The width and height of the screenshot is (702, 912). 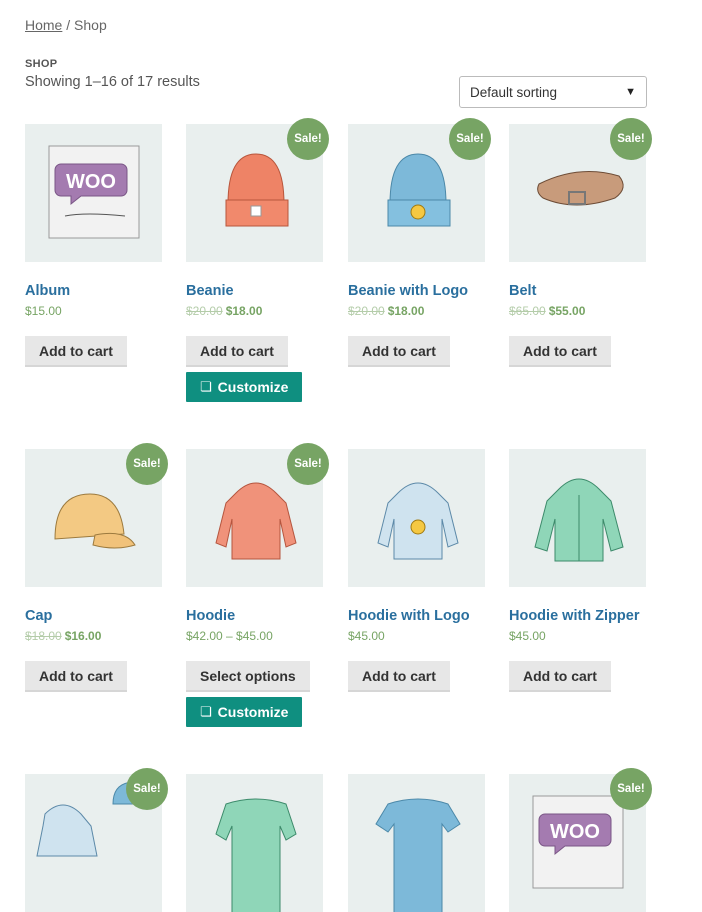 I want to click on breadcrumb-home-link: Home, so click(x=43, y=25).